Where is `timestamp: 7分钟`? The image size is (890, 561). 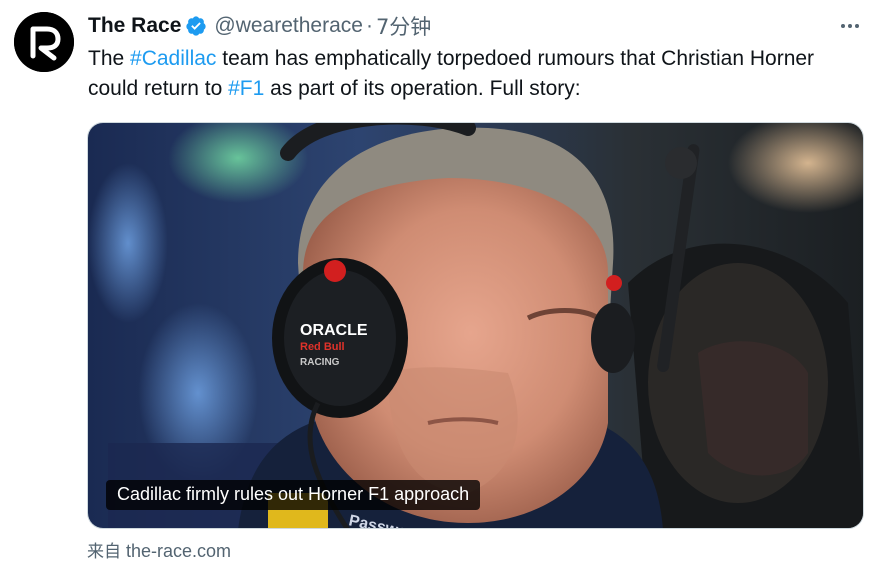
timestamp: 7分钟 is located at coordinates (403, 26).